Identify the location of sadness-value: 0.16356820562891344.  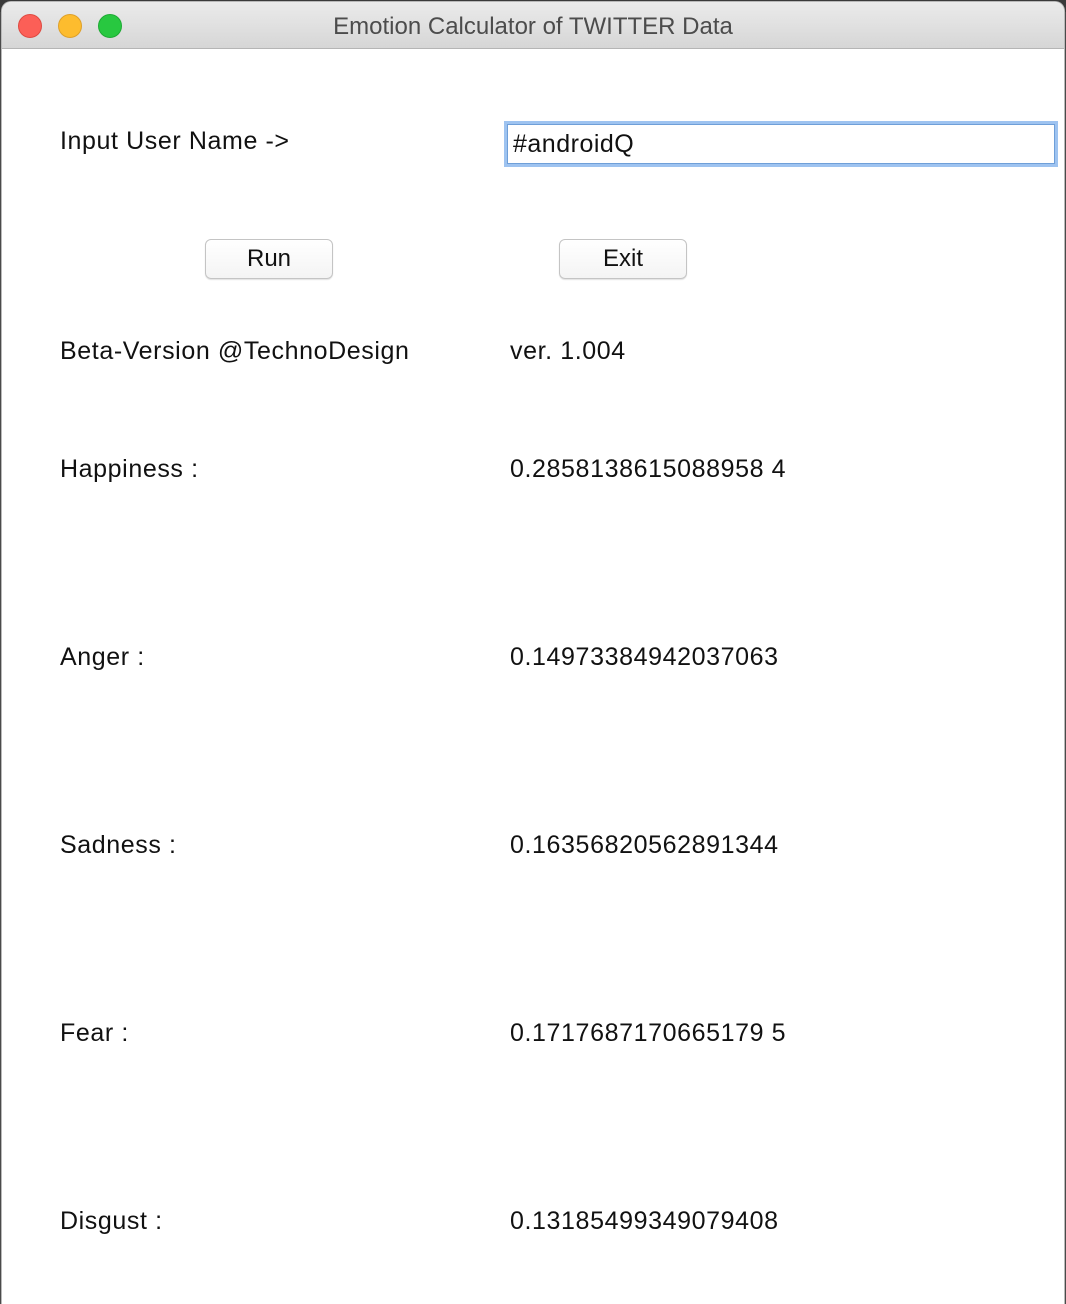
(644, 845).